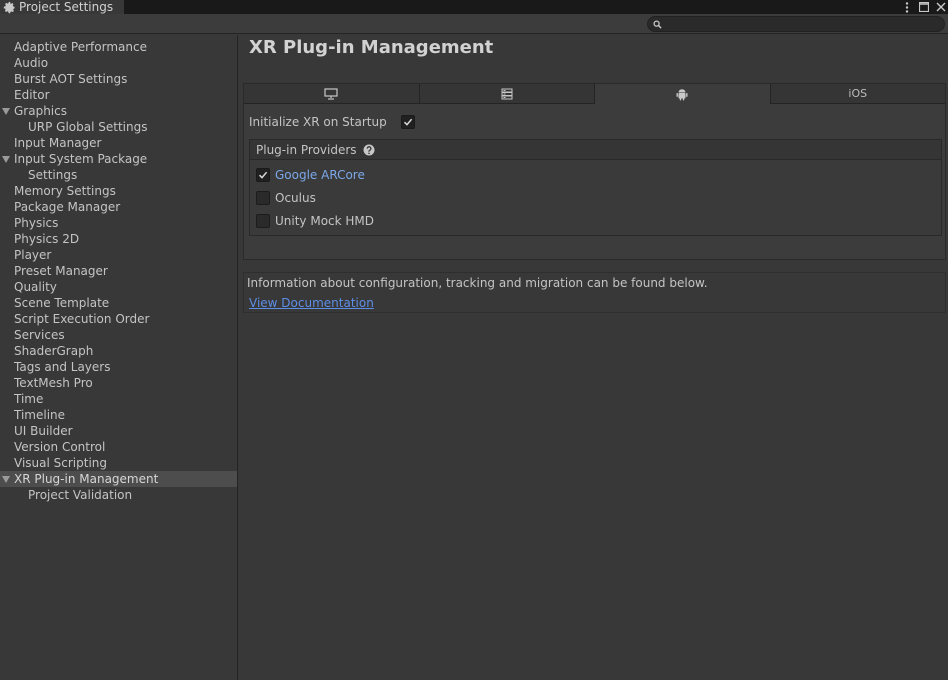 This screenshot has width=948, height=680. What do you see at coordinates (799, 24) in the screenshot?
I see `search-input` at bounding box center [799, 24].